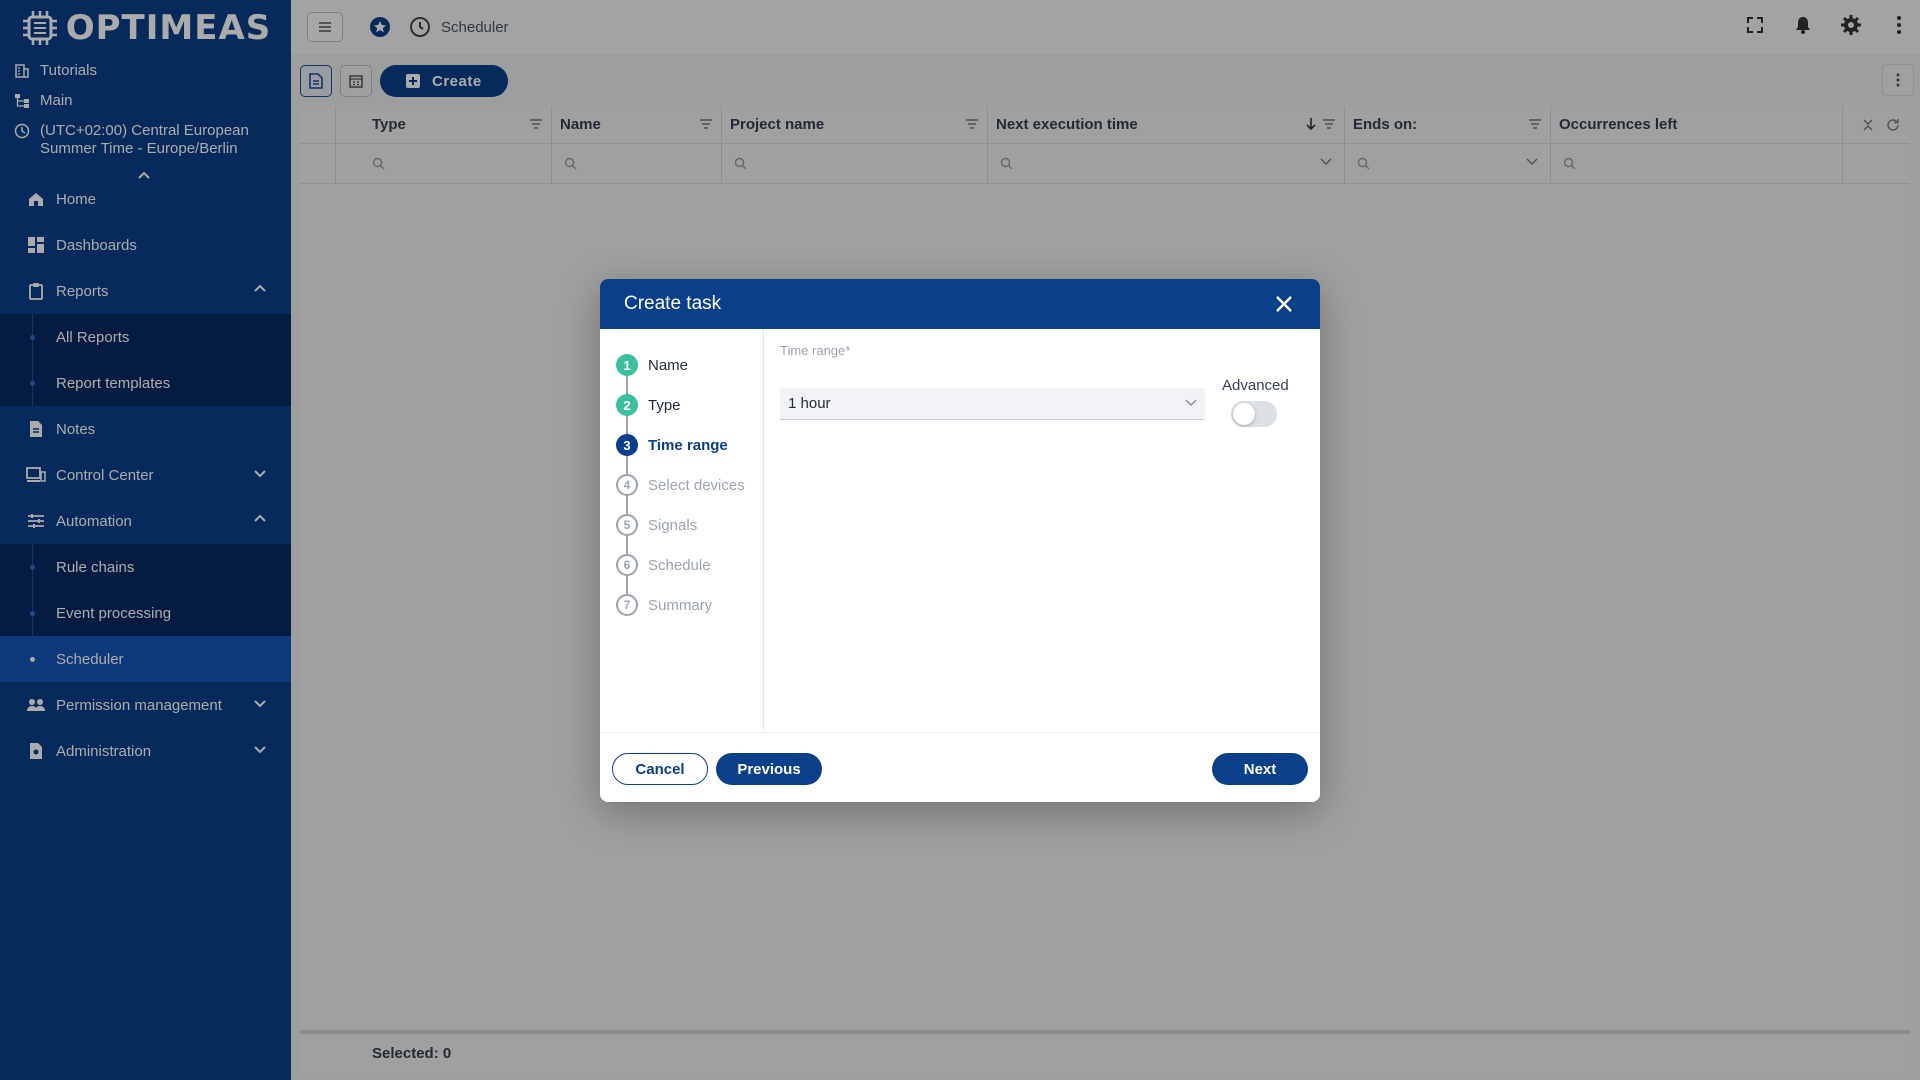 Image resolution: width=1920 pixels, height=1080 pixels. Describe the element at coordinates (815, 350) in the screenshot. I see `time-range-label: Time range*` at that location.